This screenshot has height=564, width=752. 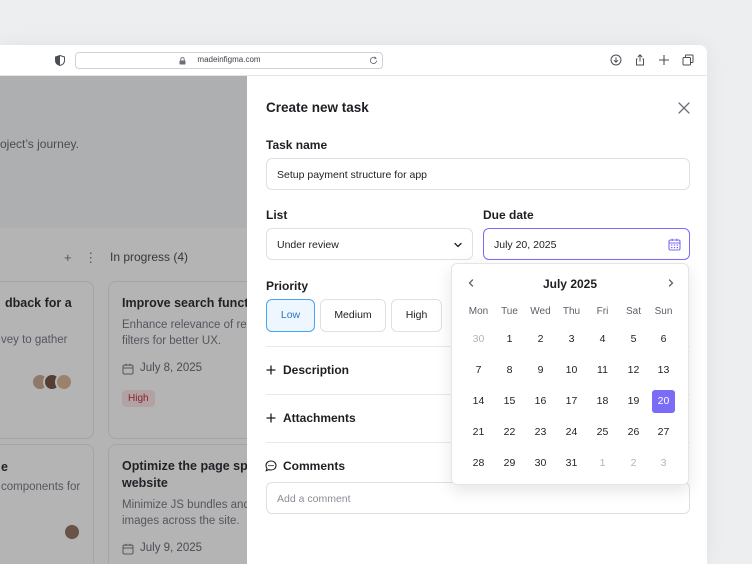 I want to click on calendar-day: 14, so click(x=478, y=401).